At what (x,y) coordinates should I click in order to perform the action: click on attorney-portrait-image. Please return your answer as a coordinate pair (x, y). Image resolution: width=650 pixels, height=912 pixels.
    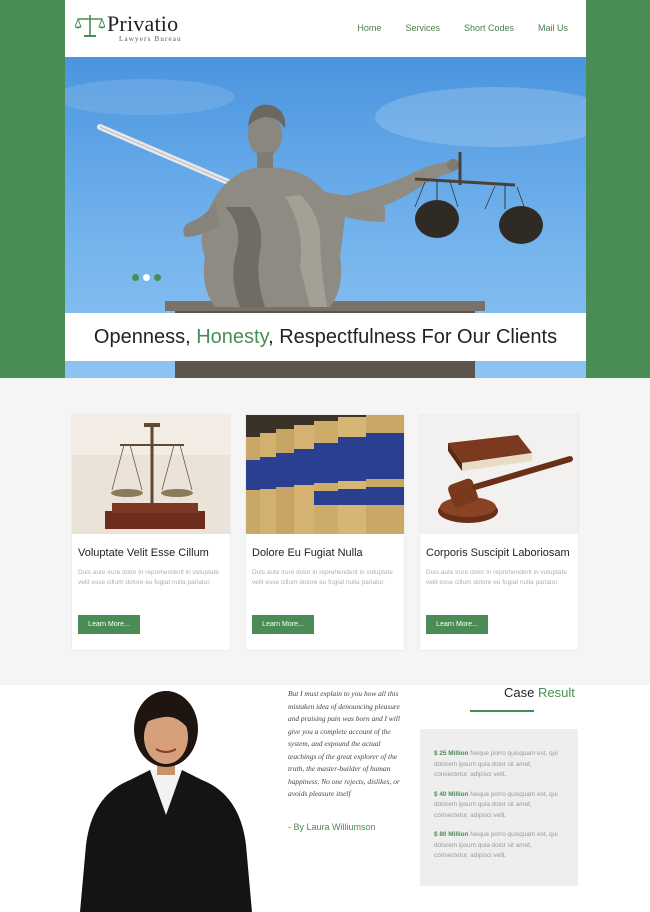
    Looking at the image, I should click on (166, 801).